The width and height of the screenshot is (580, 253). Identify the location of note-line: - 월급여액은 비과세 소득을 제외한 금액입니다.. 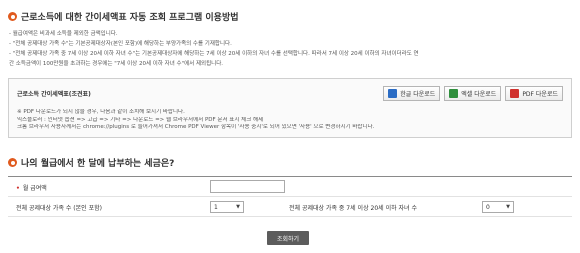
(63, 34).